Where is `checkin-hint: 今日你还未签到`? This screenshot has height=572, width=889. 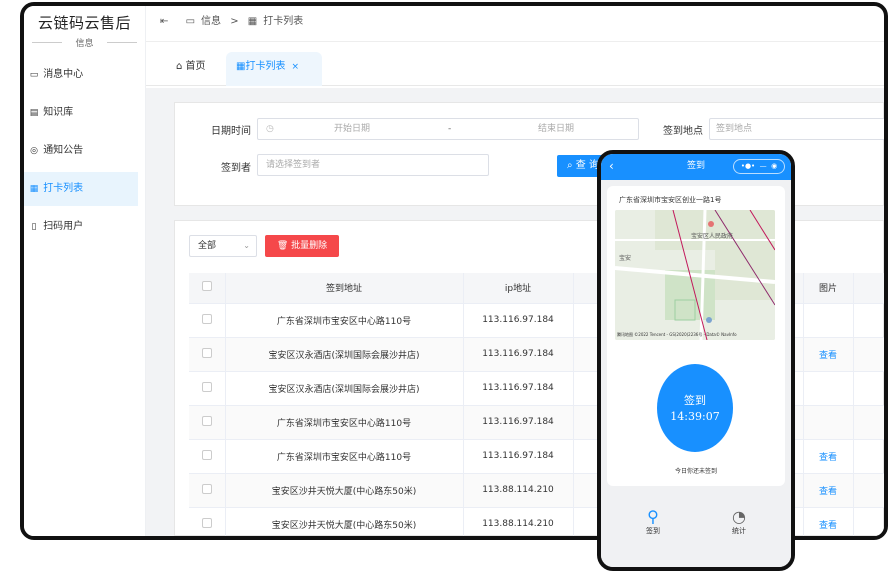
checkin-hint: 今日你还未签到 is located at coordinates (695, 471).